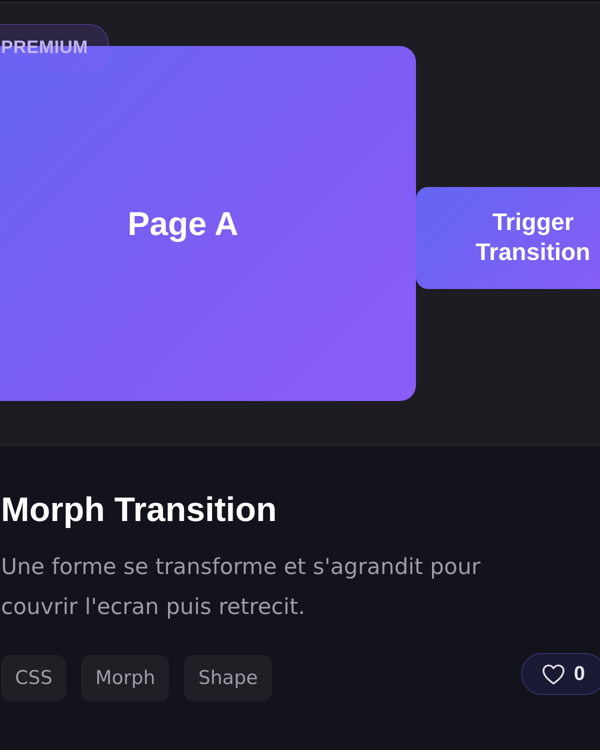 The image size is (600, 750). I want to click on like-button: 0, so click(560, 674).